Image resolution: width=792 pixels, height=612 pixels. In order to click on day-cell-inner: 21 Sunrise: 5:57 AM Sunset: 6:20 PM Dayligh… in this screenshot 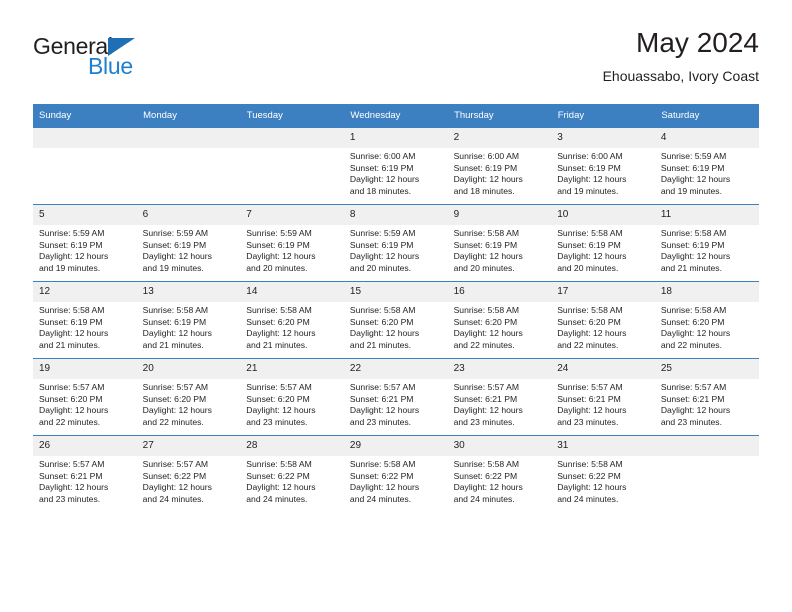, I will do `click(292, 397)`.